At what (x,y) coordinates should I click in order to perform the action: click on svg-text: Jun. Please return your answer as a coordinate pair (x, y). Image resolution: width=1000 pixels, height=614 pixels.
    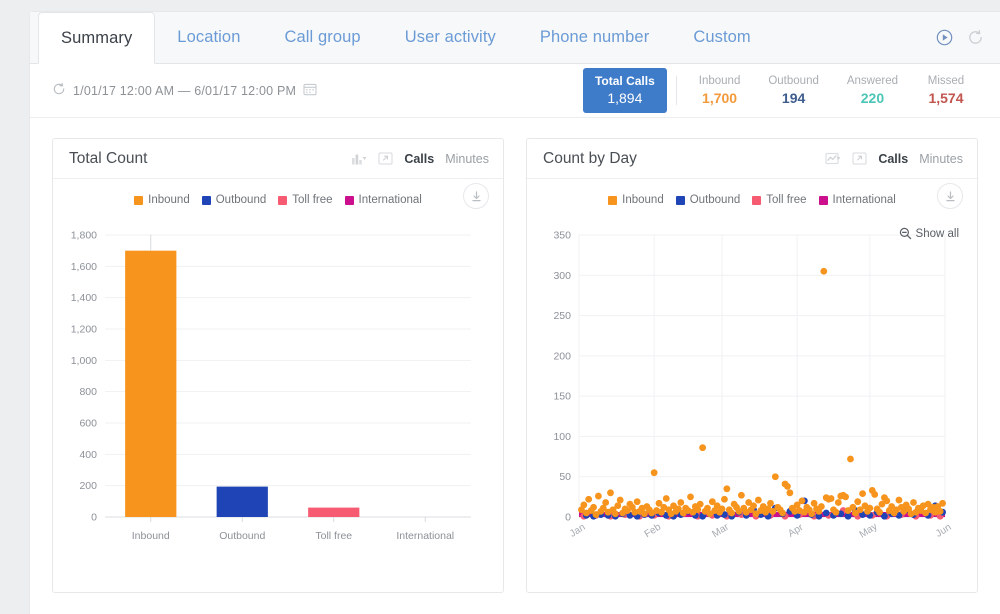
    Looking at the image, I should click on (944, 531).